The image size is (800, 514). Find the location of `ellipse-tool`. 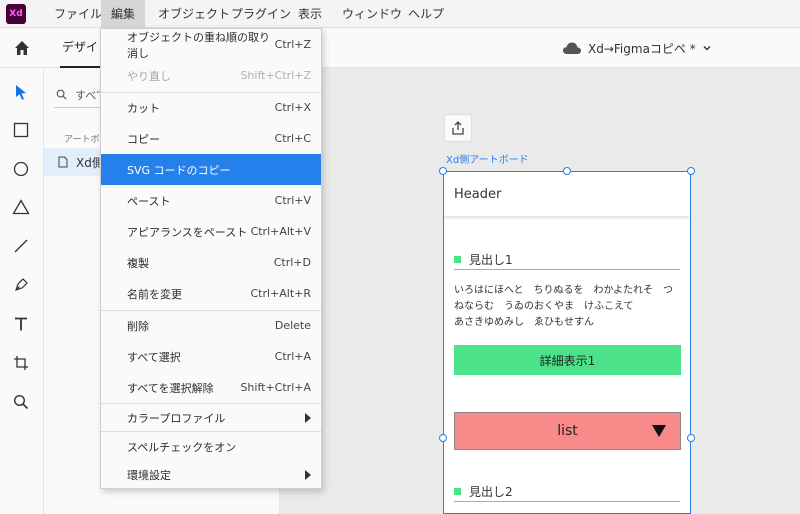

ellipse-tool is located at coordinates (21, 169).